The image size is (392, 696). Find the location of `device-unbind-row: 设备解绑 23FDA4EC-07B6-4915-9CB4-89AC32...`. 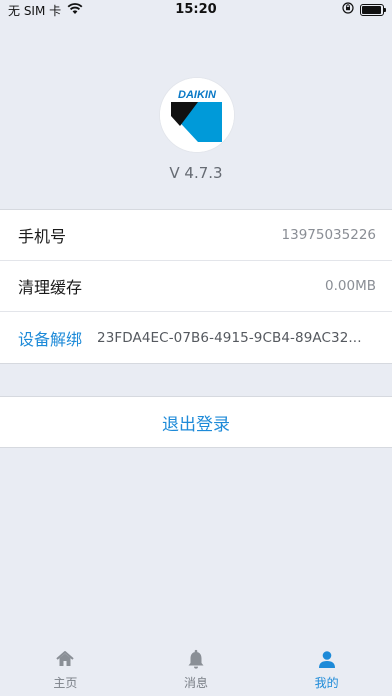

device-unbind-row: 设备解绑 23FDA4EC-07B6-4915-9CB4-89AC32... is located at coordinates (196, 337).